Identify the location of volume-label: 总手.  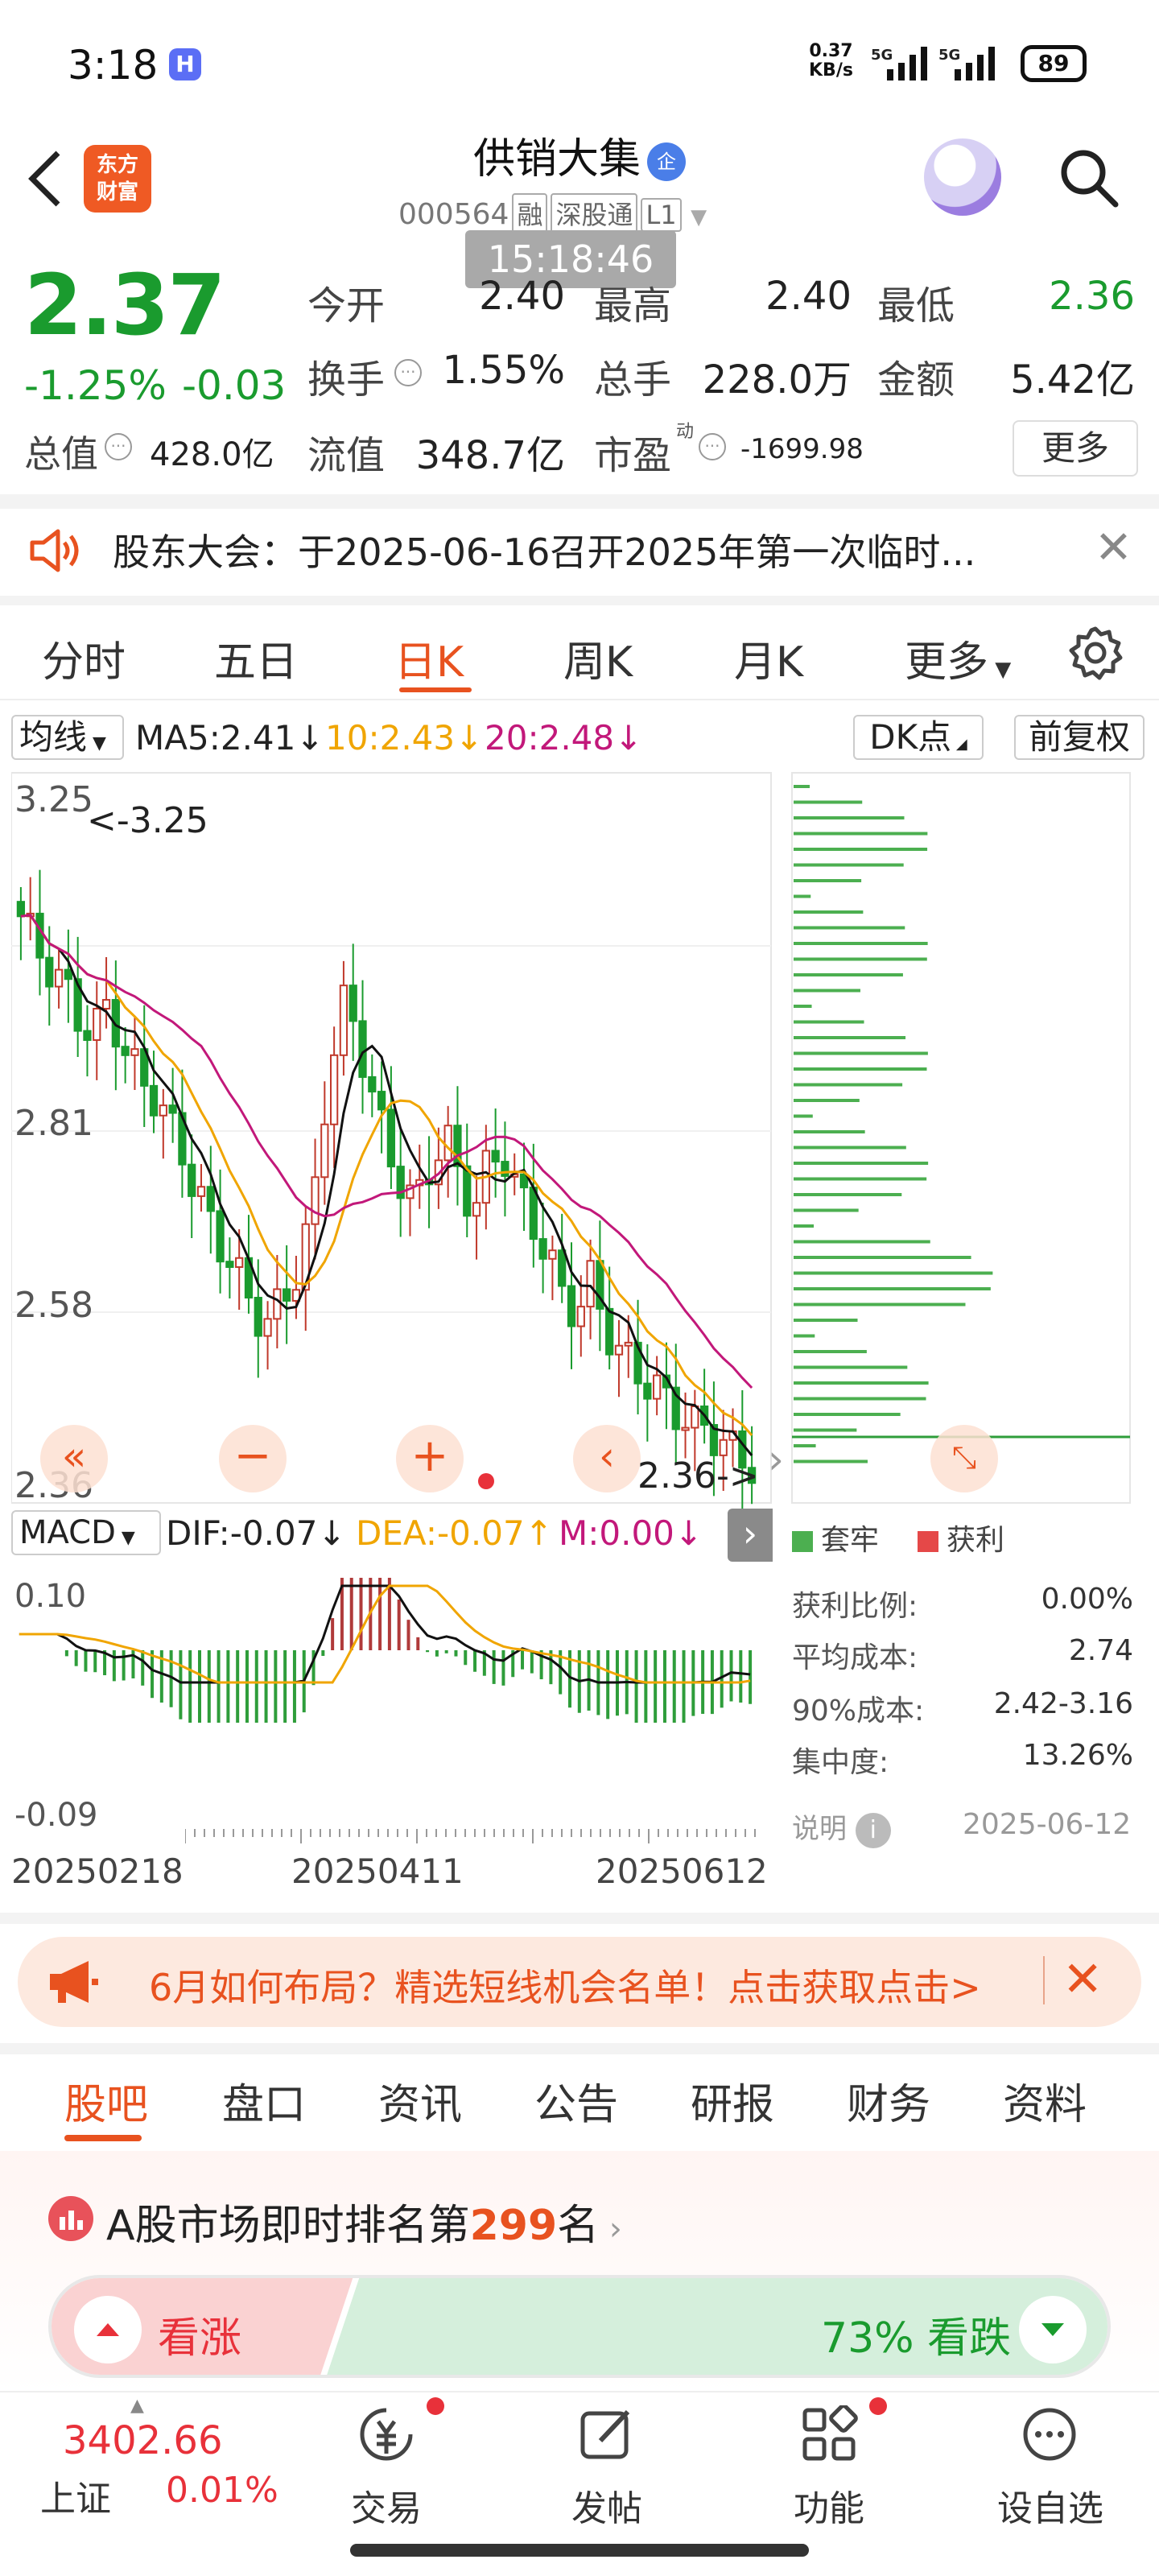
(633, 379).